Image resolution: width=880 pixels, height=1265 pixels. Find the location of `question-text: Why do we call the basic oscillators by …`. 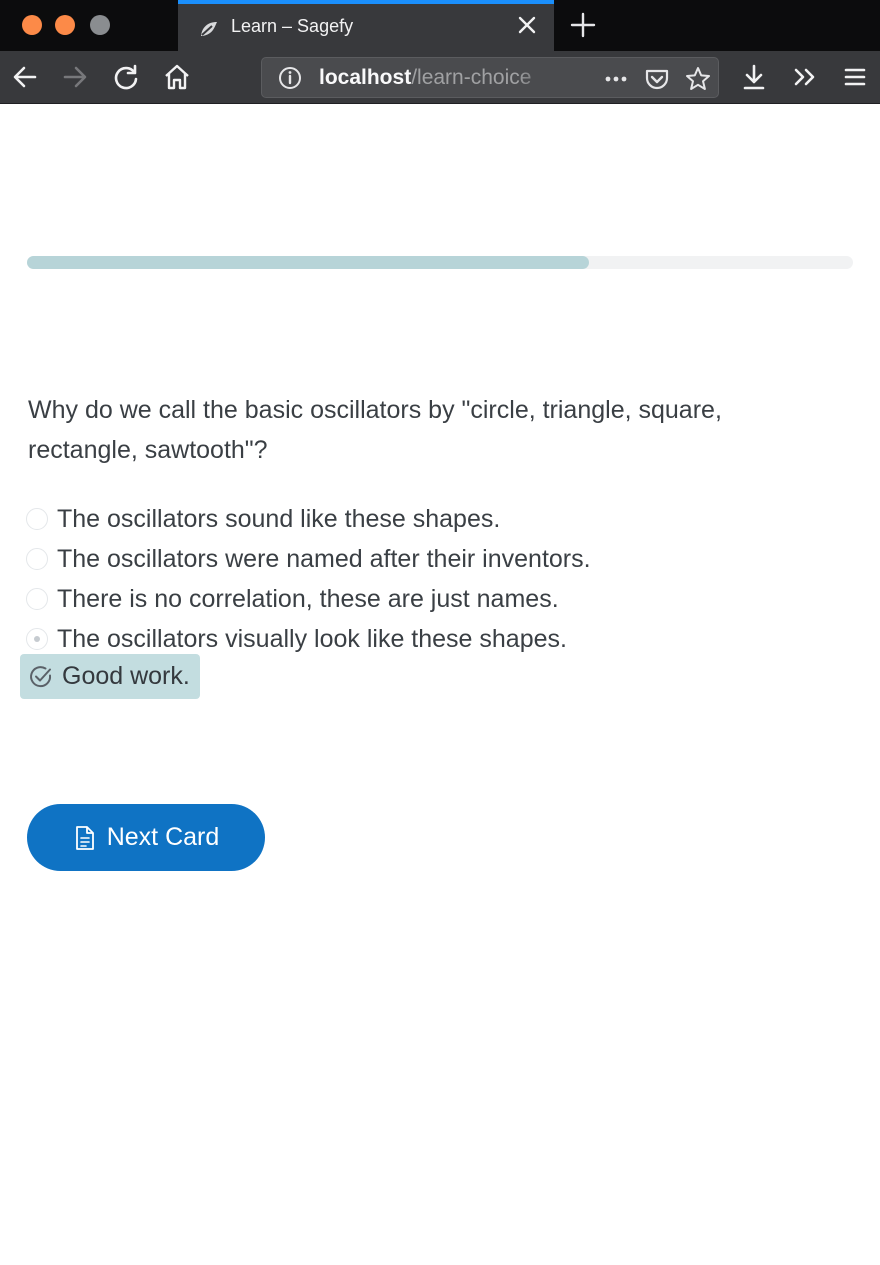

question-text: Why do we call the basic oscillators by … is located at coordinates (375, 430).